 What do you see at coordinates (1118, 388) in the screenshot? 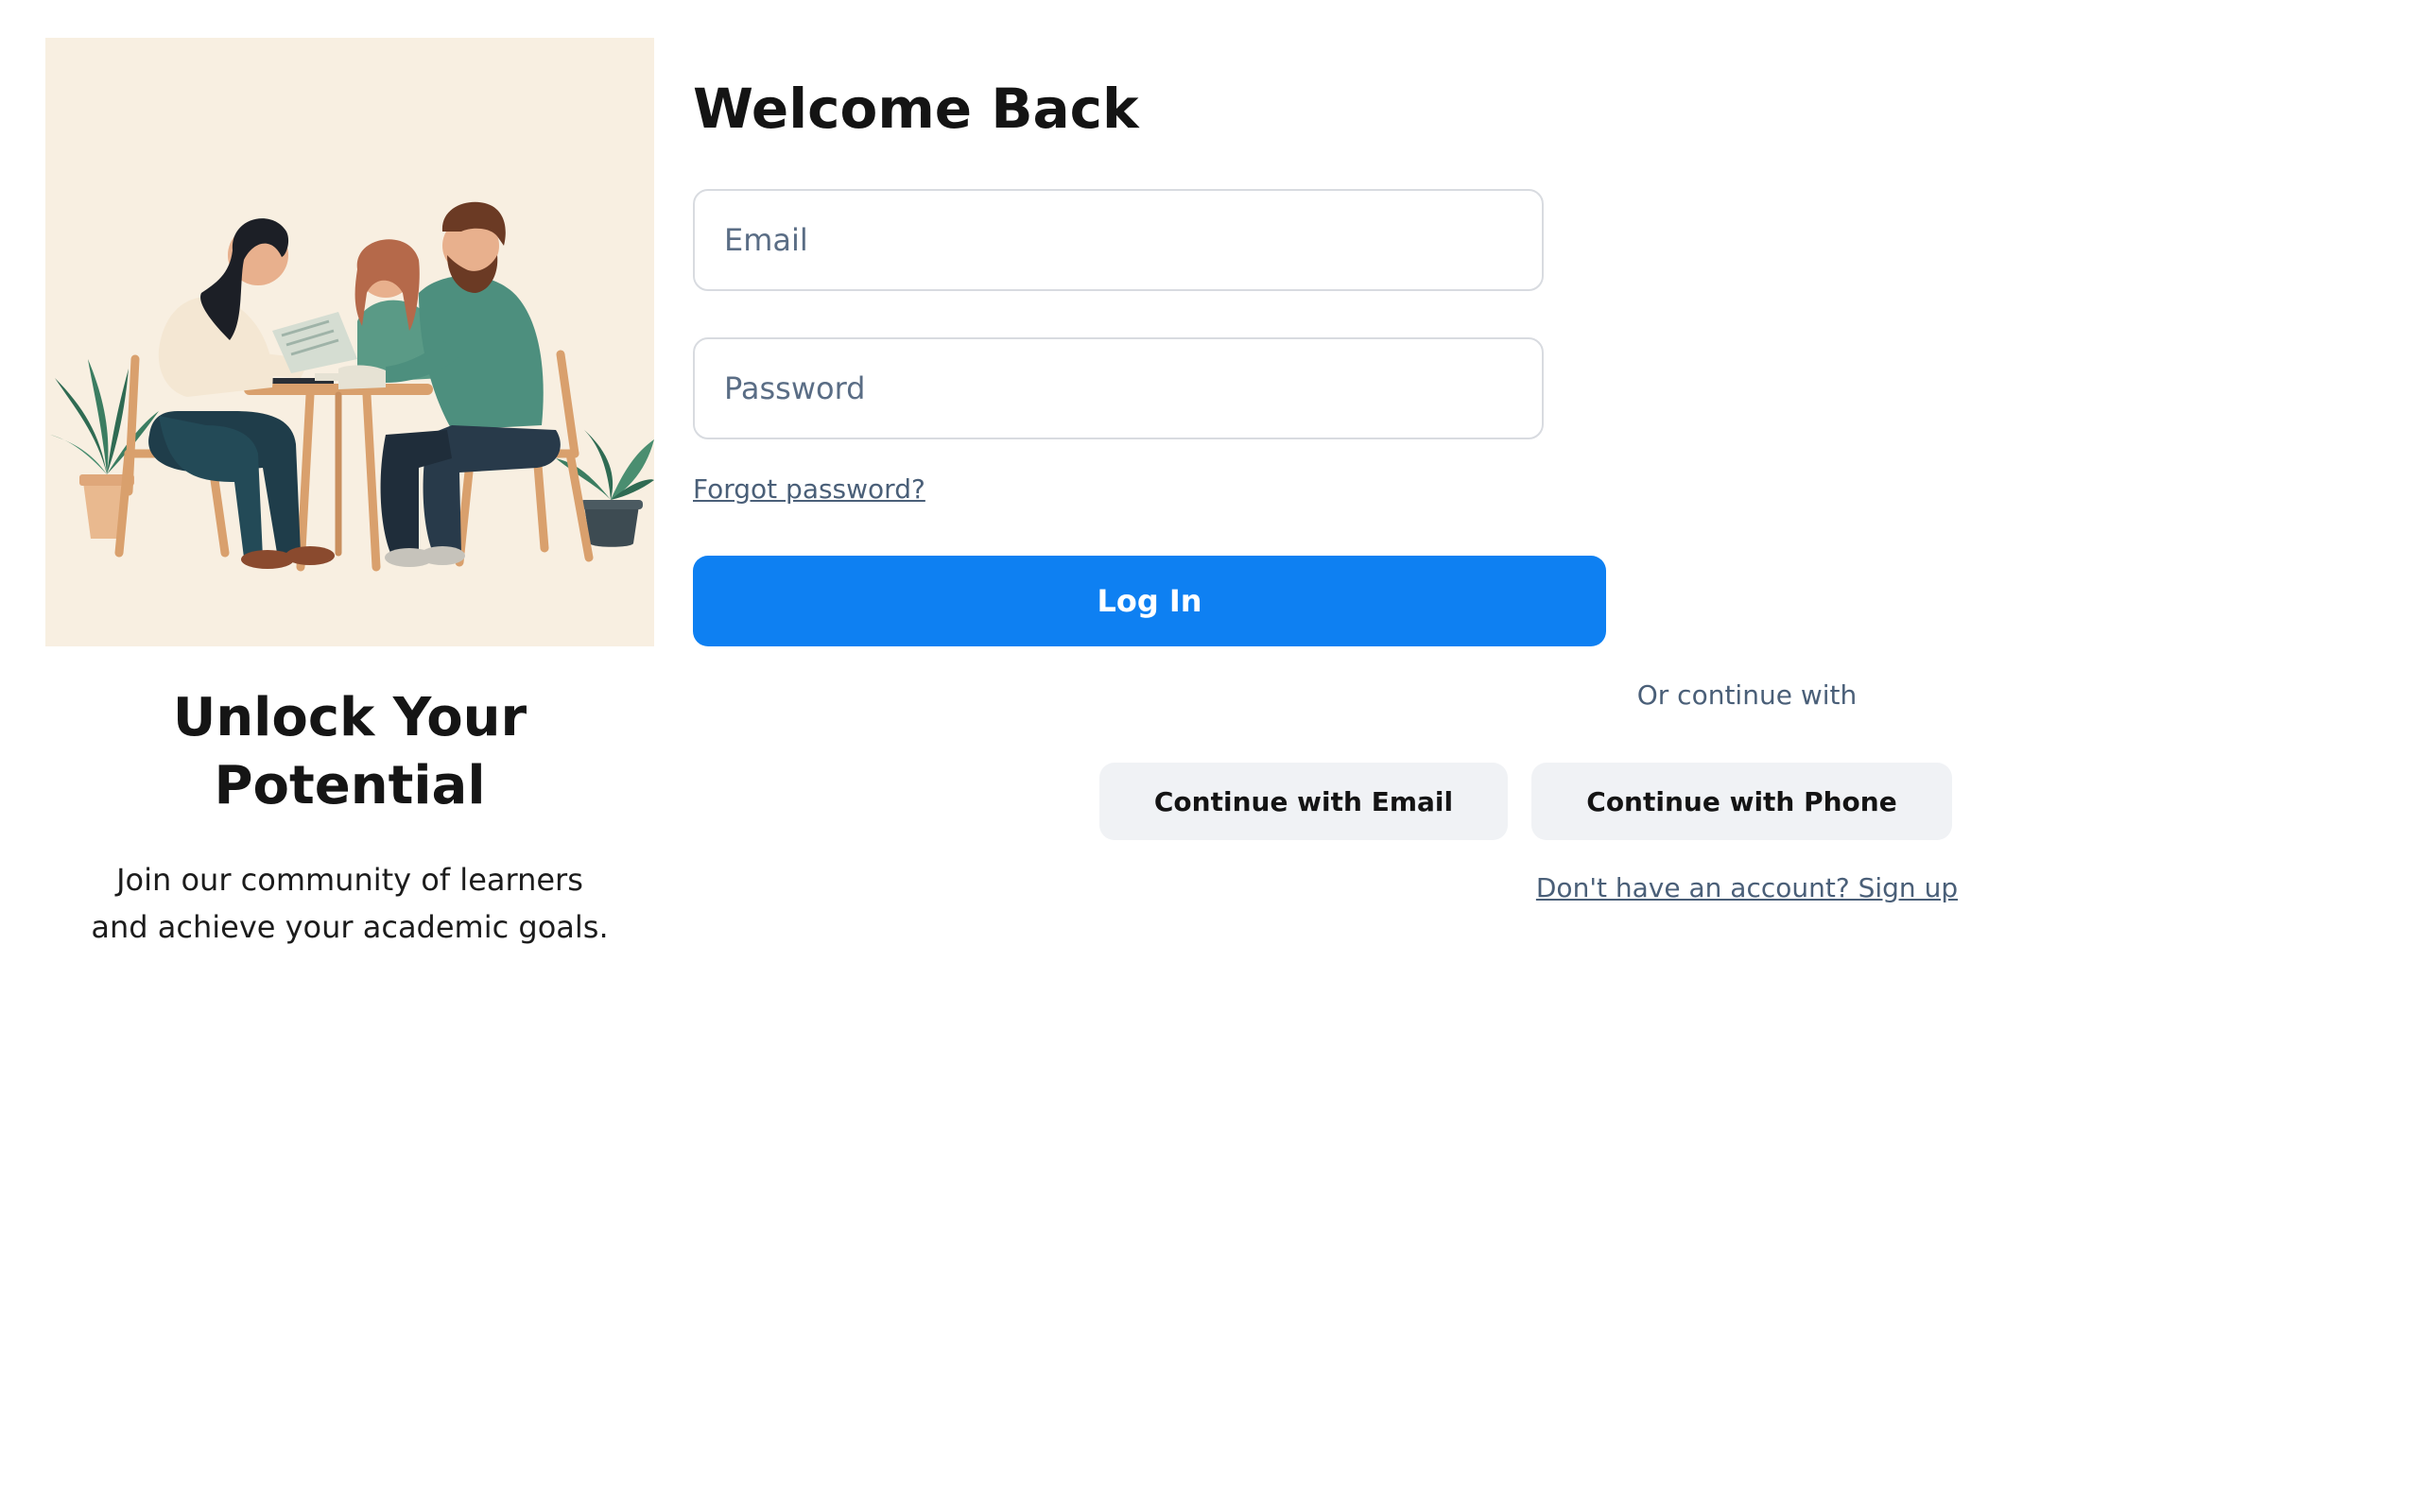
I see `password-field` at bounding box center [1118, 388].